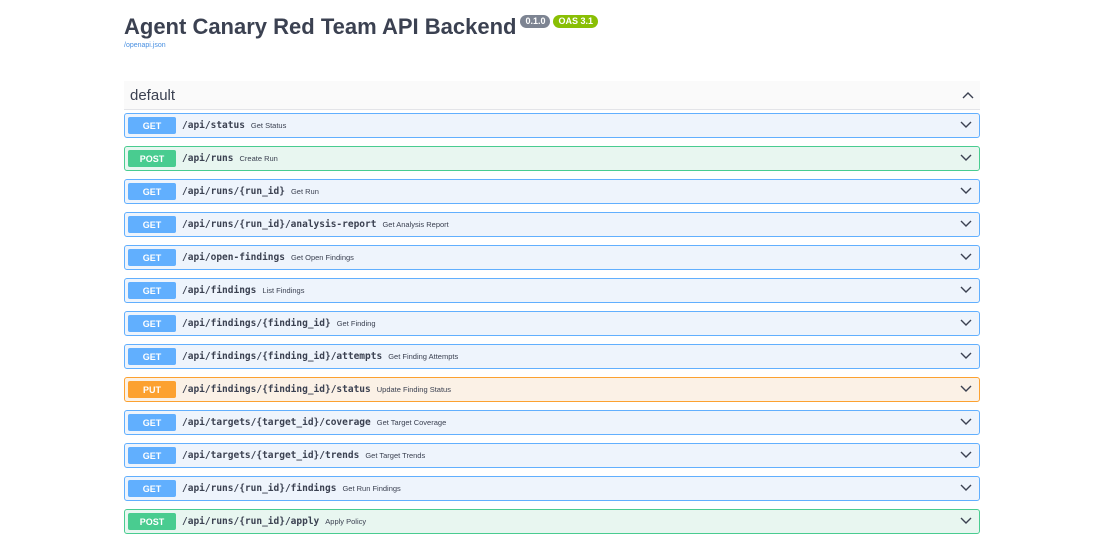  What do you see at coordinates (535, 21) in the screenshot?
I see `version-badge: 0.1.0` at bounding box center [535, 21].